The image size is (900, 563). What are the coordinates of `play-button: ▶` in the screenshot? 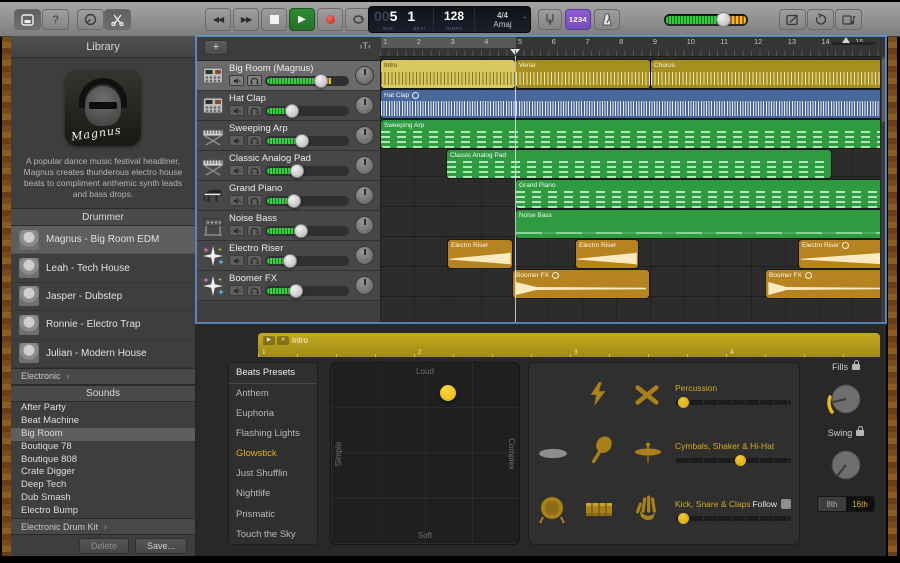 It's located at (302, 19).